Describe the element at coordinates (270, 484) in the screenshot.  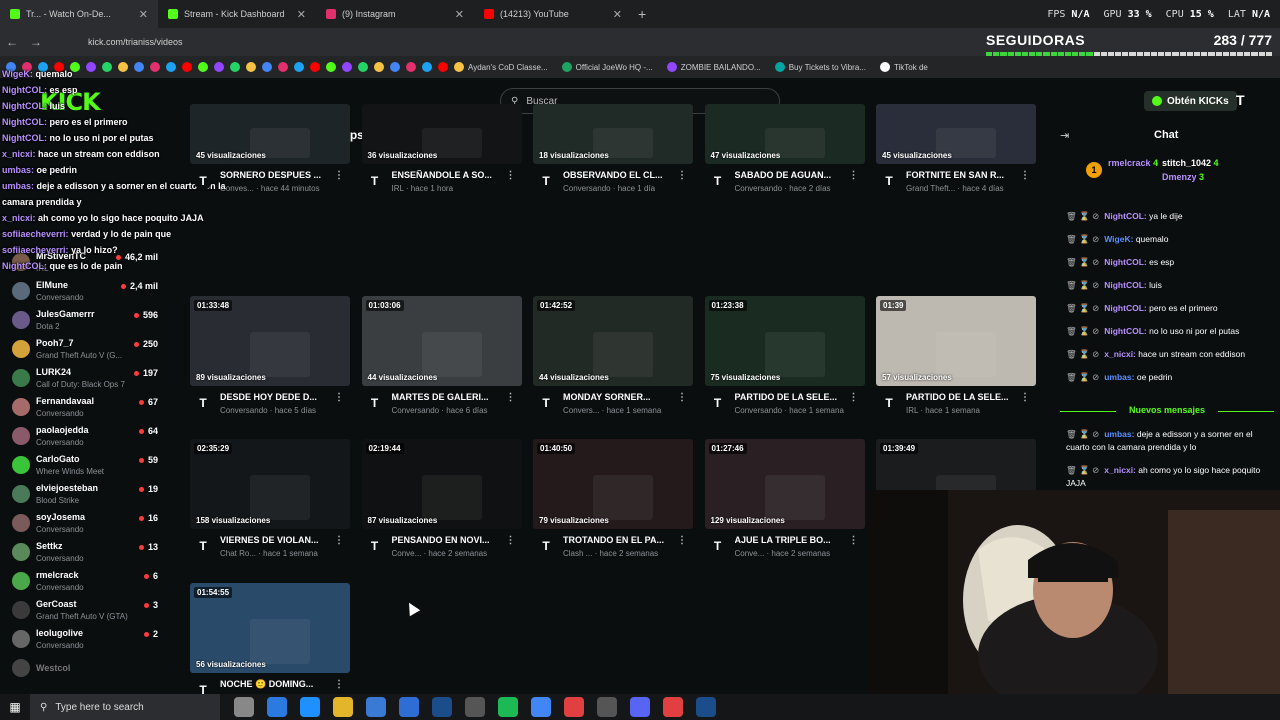
I see `video-thumbnail: 02:35:29 158 visualizaciones` at that location.